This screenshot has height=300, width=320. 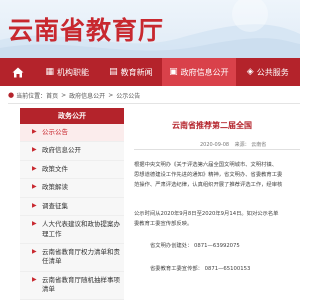 I want to click on nav-item-label: 教育新闻, so click(x=136, y=72).